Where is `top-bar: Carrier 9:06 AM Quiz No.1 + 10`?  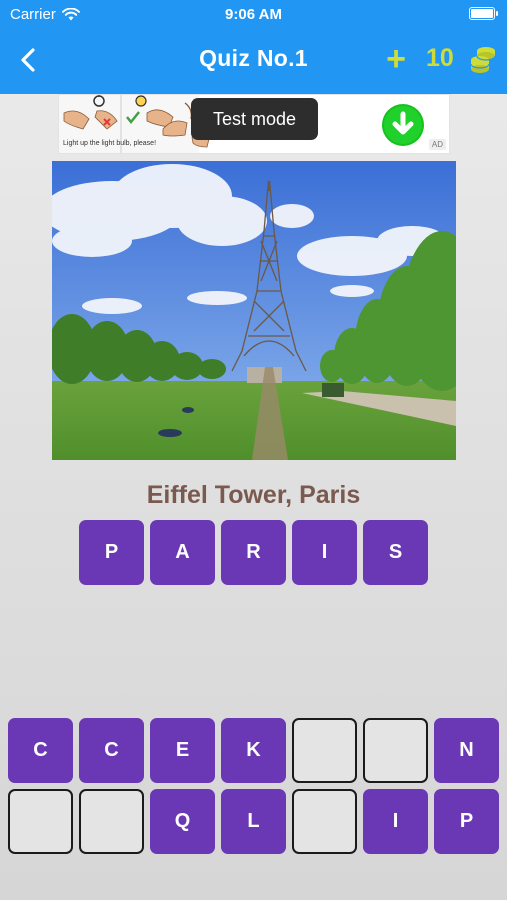
top-bar: Carrier 9:06 AM Quiz No.1 + 10 is located at coordinates (253, 47).